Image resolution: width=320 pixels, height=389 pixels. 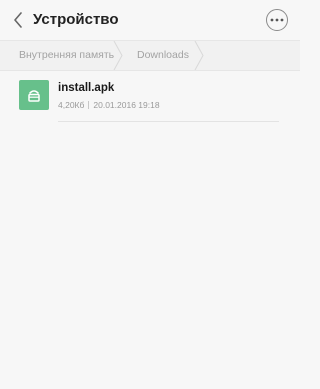 What do you see at coordinates (150, 96) in the screenshot?
I see `file-list-item: install.apk 4,20Кб 20.01.2016 19:18` at bounding box center [150, 96].